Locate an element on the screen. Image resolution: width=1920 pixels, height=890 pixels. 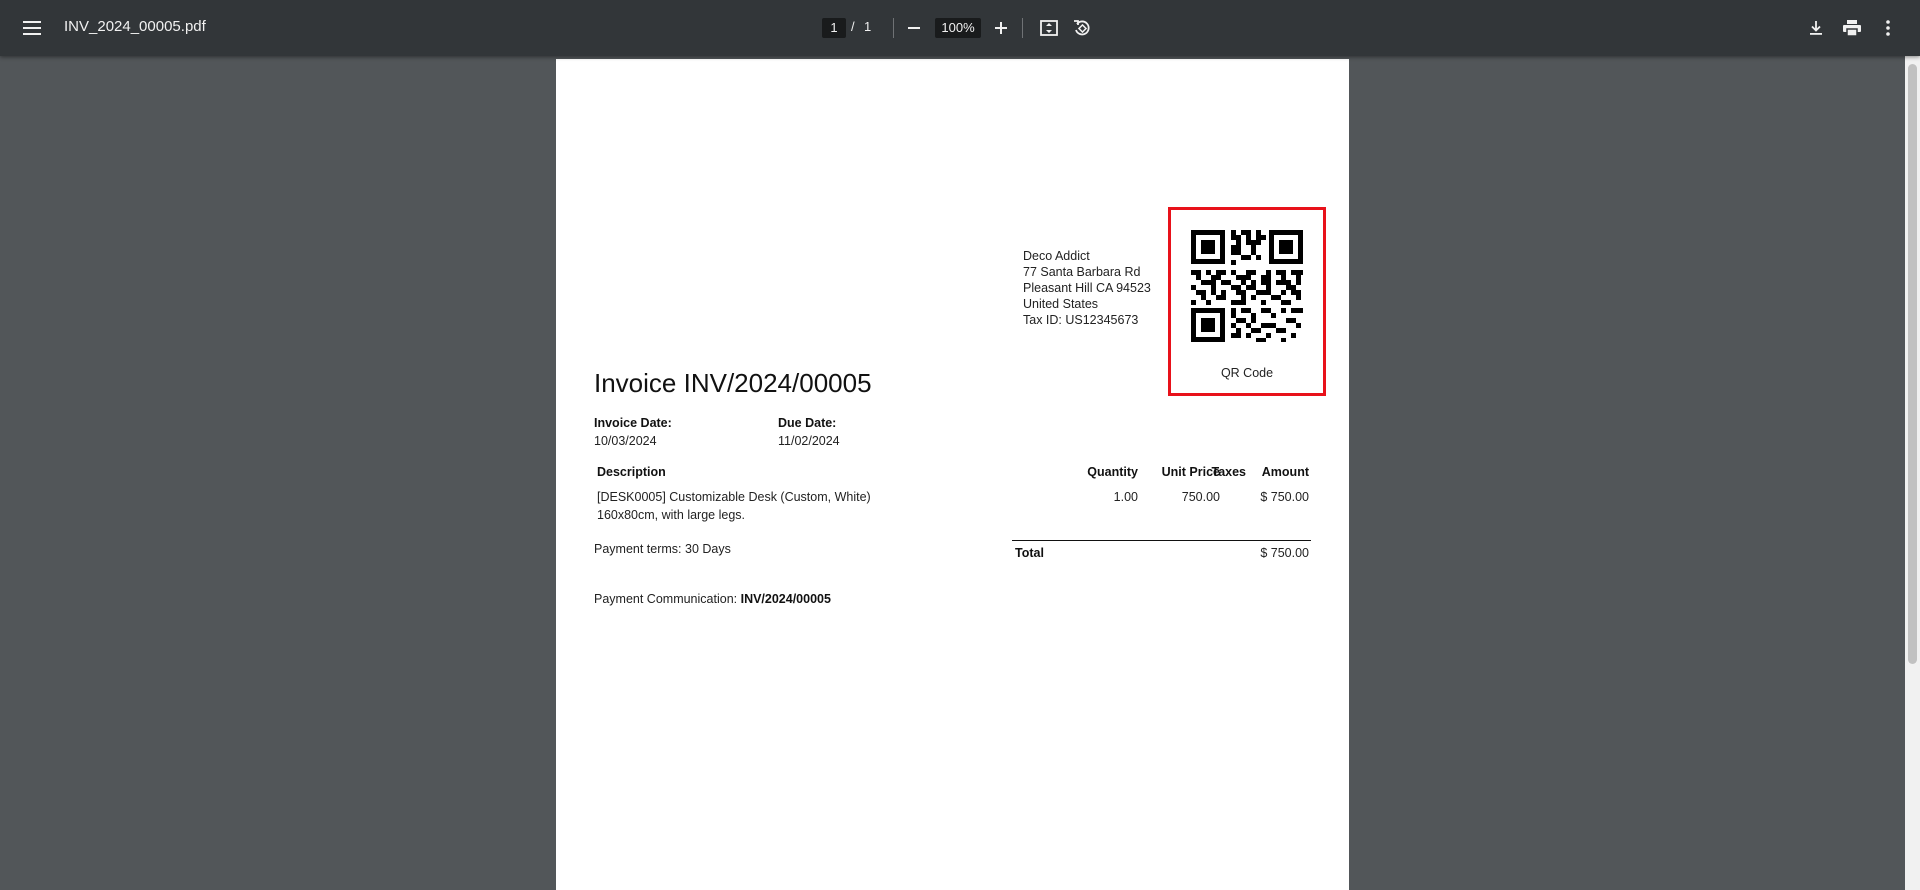
download-icon is located at coordinates (1816, 28).